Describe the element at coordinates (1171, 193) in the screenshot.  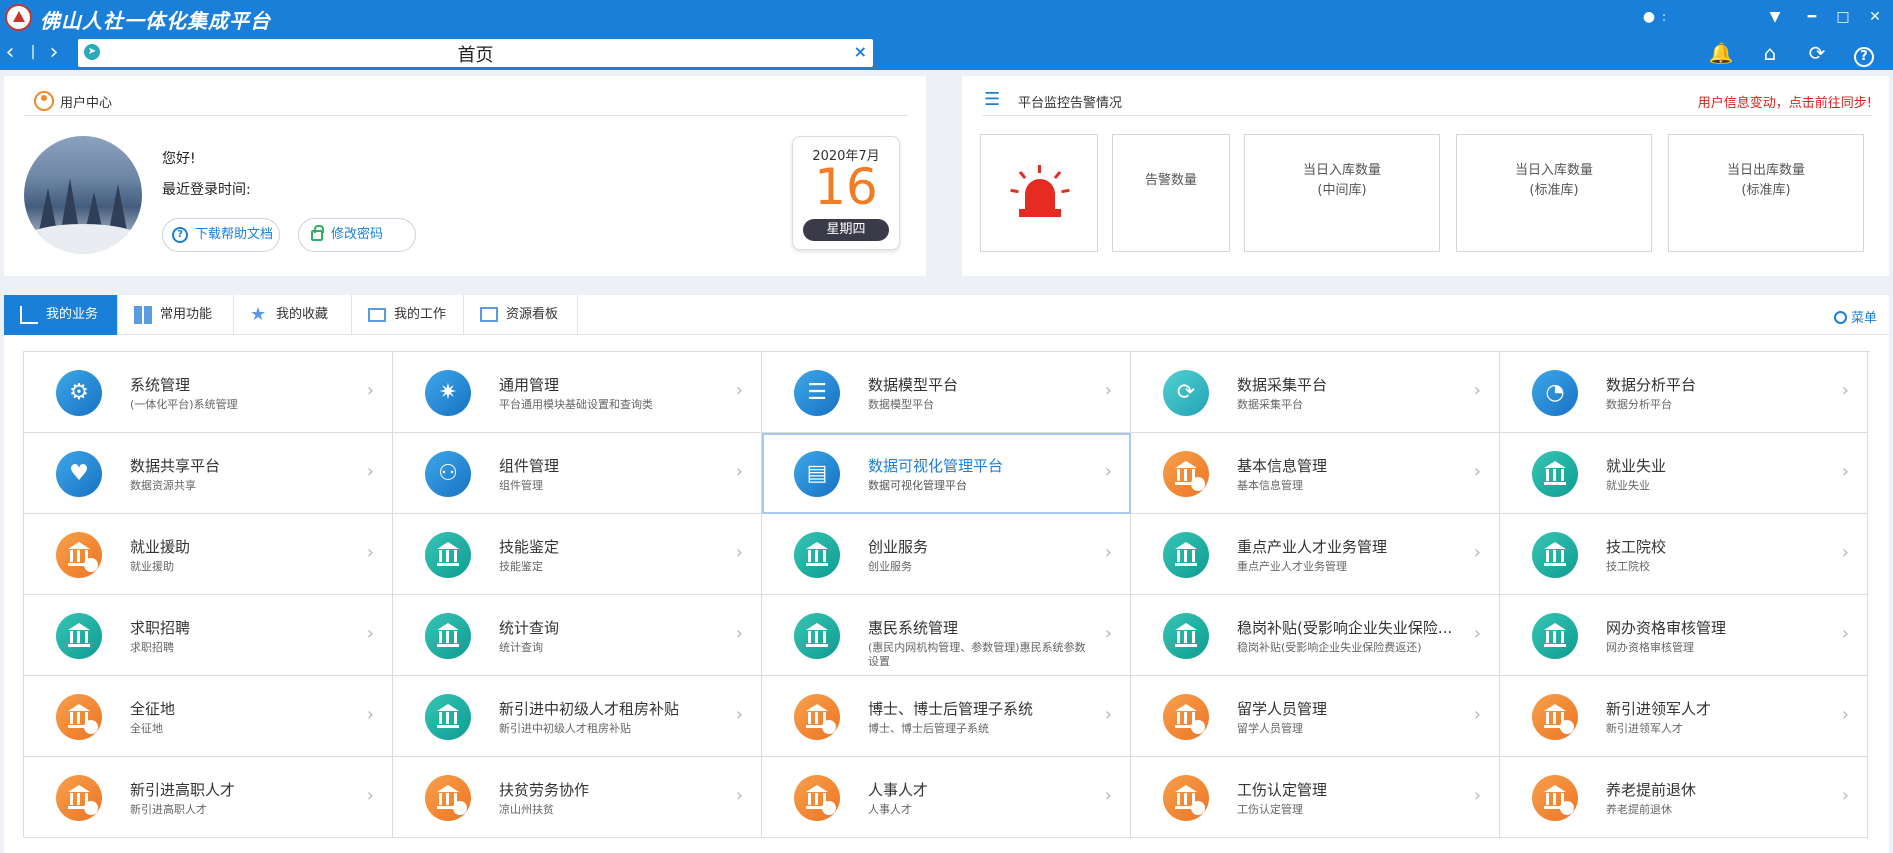
I see `alarm-count-box: 告警数量` at that location.